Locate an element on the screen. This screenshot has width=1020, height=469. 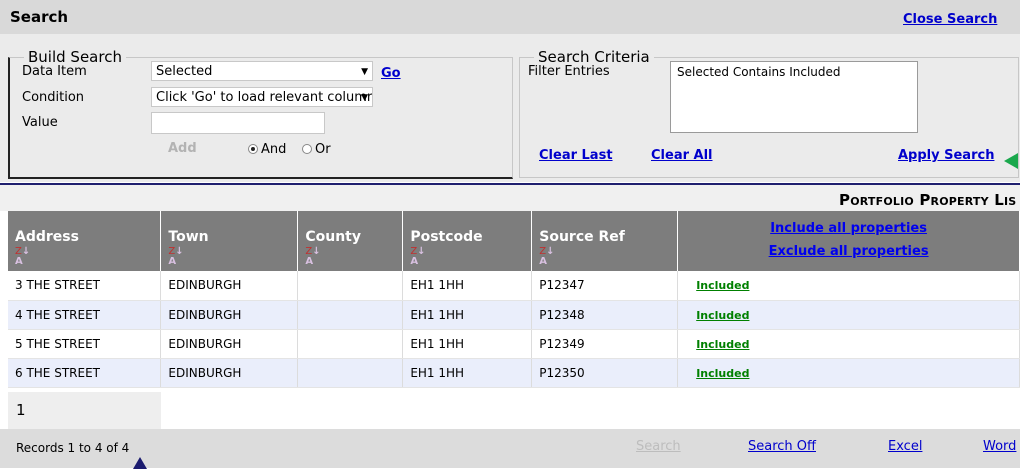
search-header-bar: Search Close Search is located at coordinates (510, 17).